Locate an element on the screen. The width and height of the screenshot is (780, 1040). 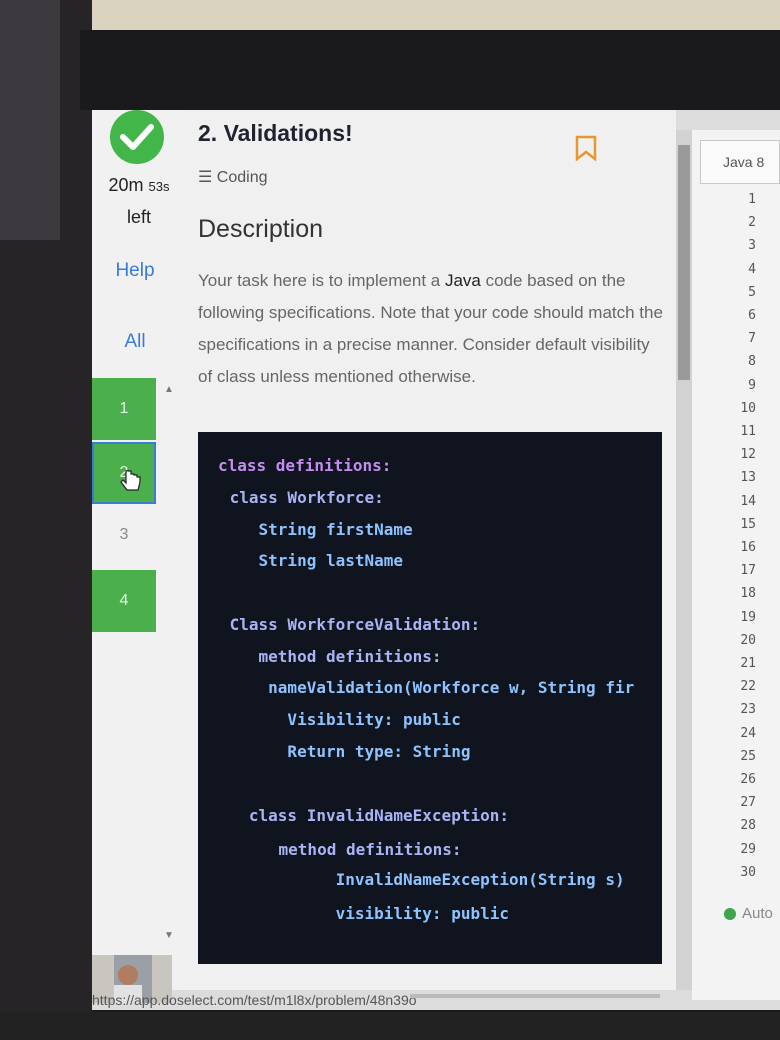
autosave-label: Auto is located at coordinates (757, 913).